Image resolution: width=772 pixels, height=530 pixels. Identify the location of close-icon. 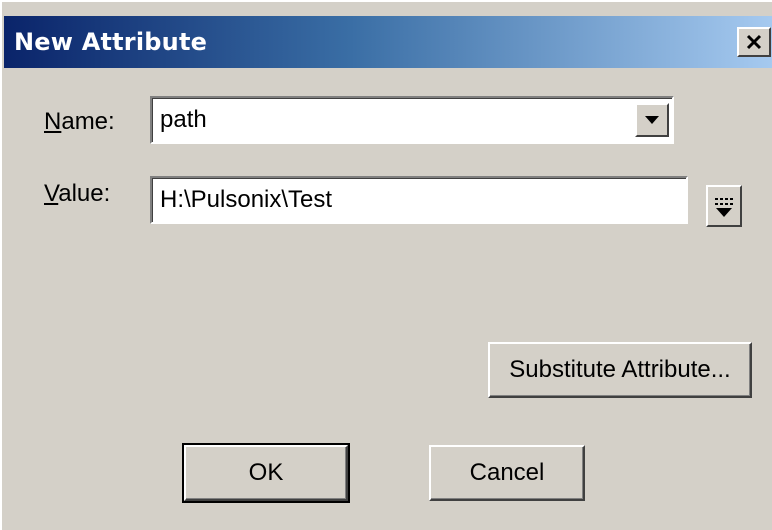
(754, 42).